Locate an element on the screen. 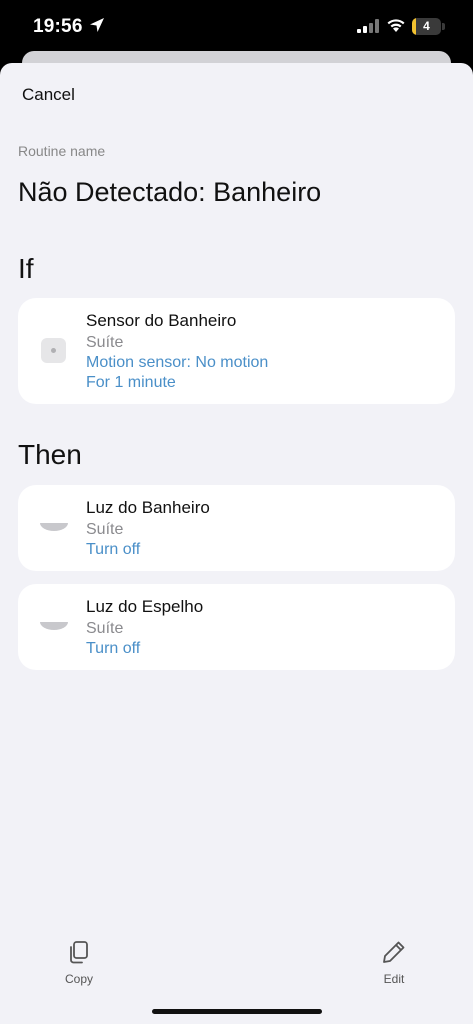  action-device-name: Luz do Banheiro is located at coordinates (148, 507).